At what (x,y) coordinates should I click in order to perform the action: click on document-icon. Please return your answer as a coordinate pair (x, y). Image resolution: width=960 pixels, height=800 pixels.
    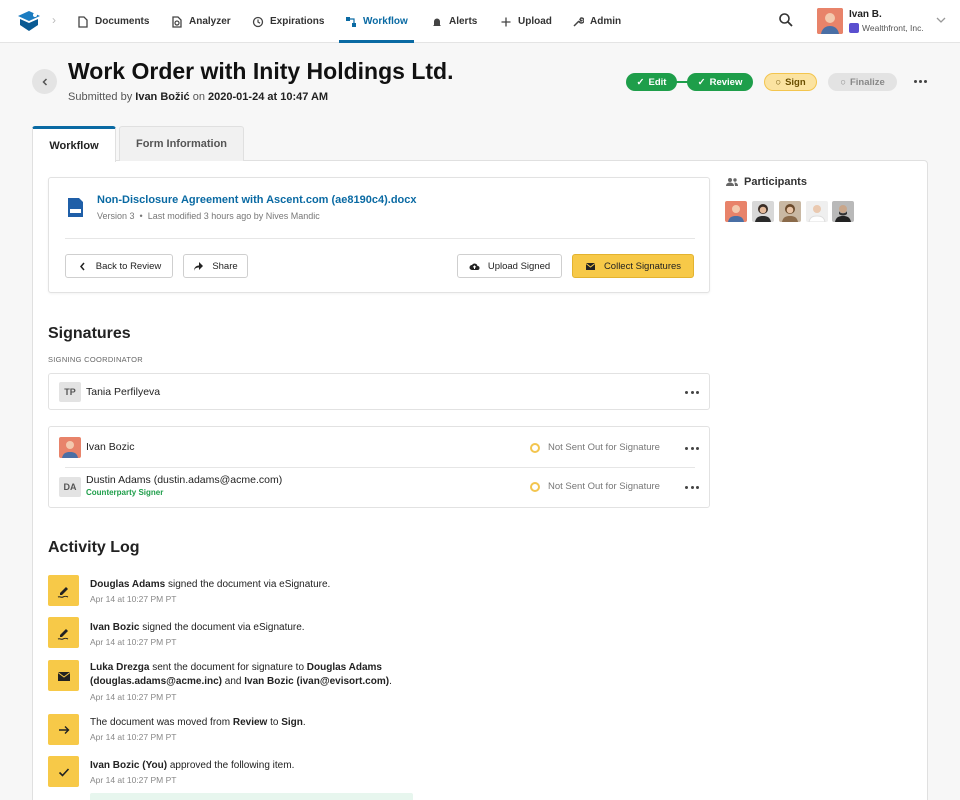
    Looking at the image, I should click on (83, 21).